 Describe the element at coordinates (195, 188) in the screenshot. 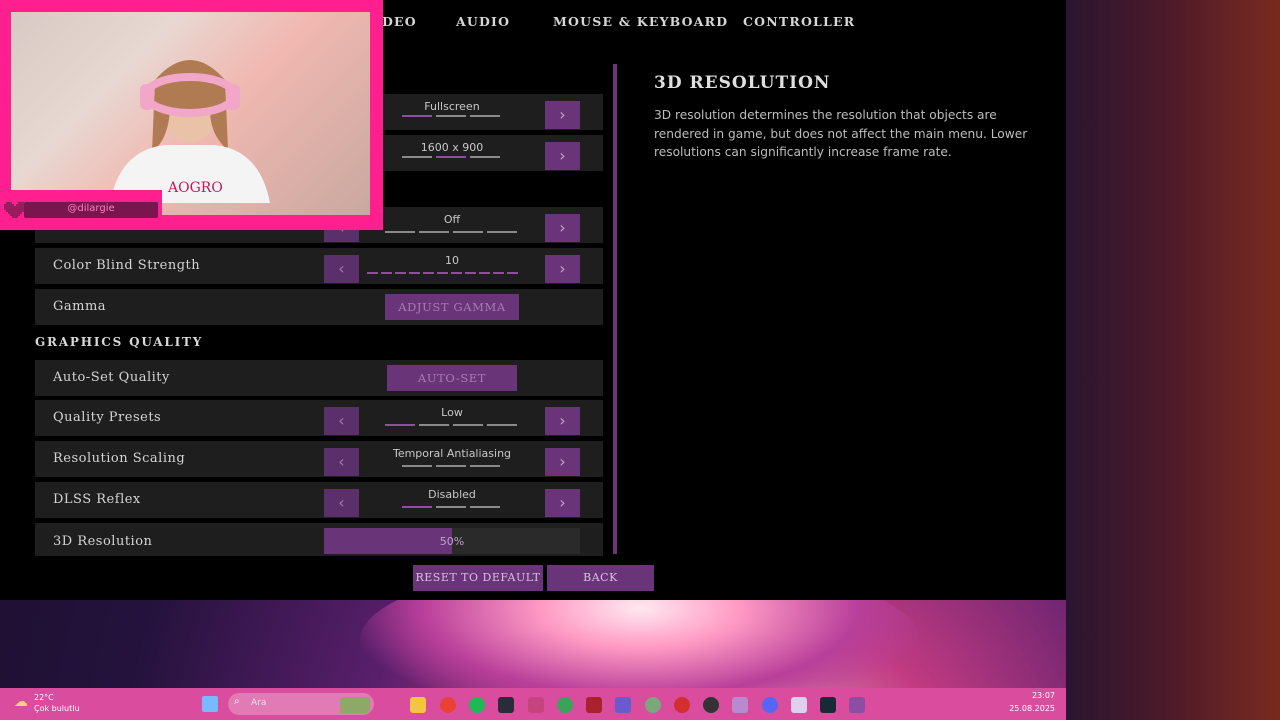

I see `svg-text: AOGRO` at that location.